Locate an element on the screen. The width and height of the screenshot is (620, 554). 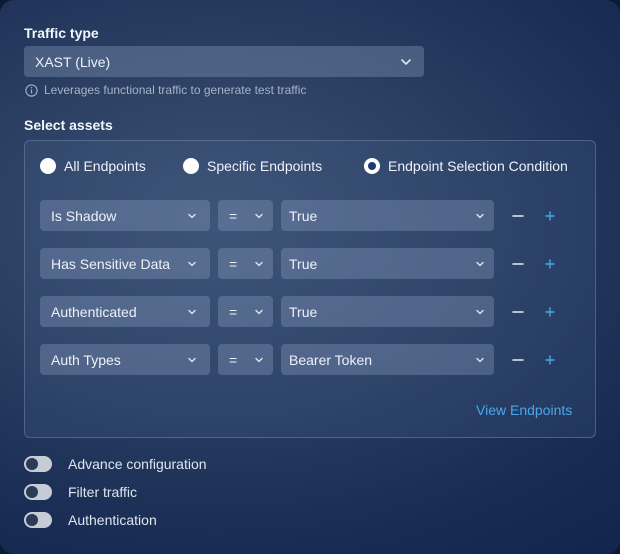
radio-specific-endpoints: Specific Endpoints is located at coordinates (252, 166).